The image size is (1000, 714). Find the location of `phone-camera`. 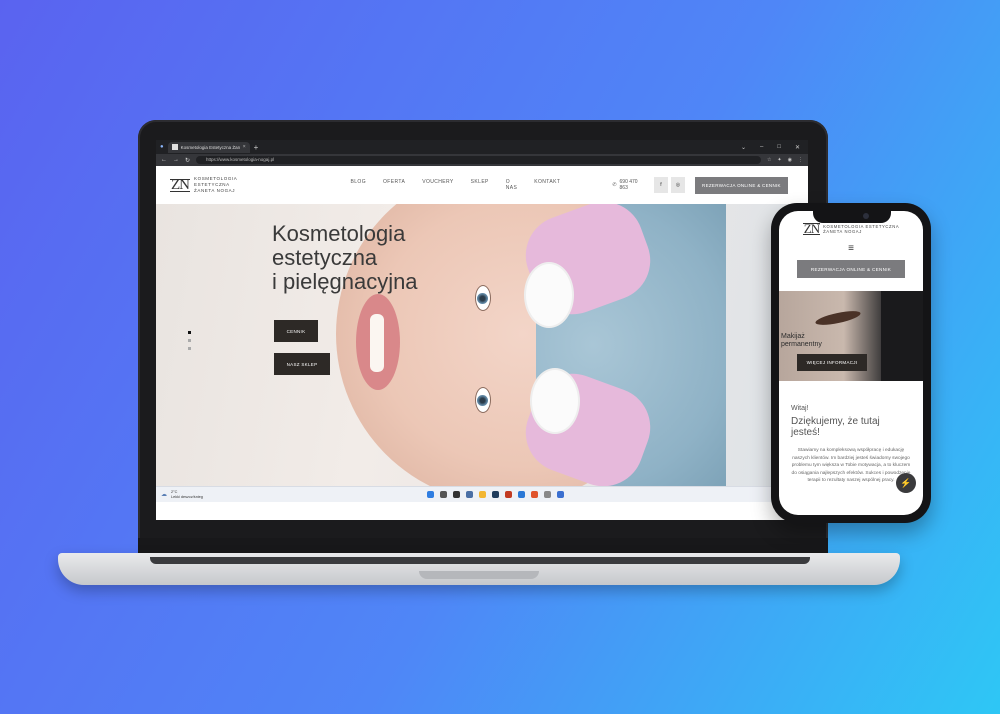

phone-camera is located at coordinates (866, 216).